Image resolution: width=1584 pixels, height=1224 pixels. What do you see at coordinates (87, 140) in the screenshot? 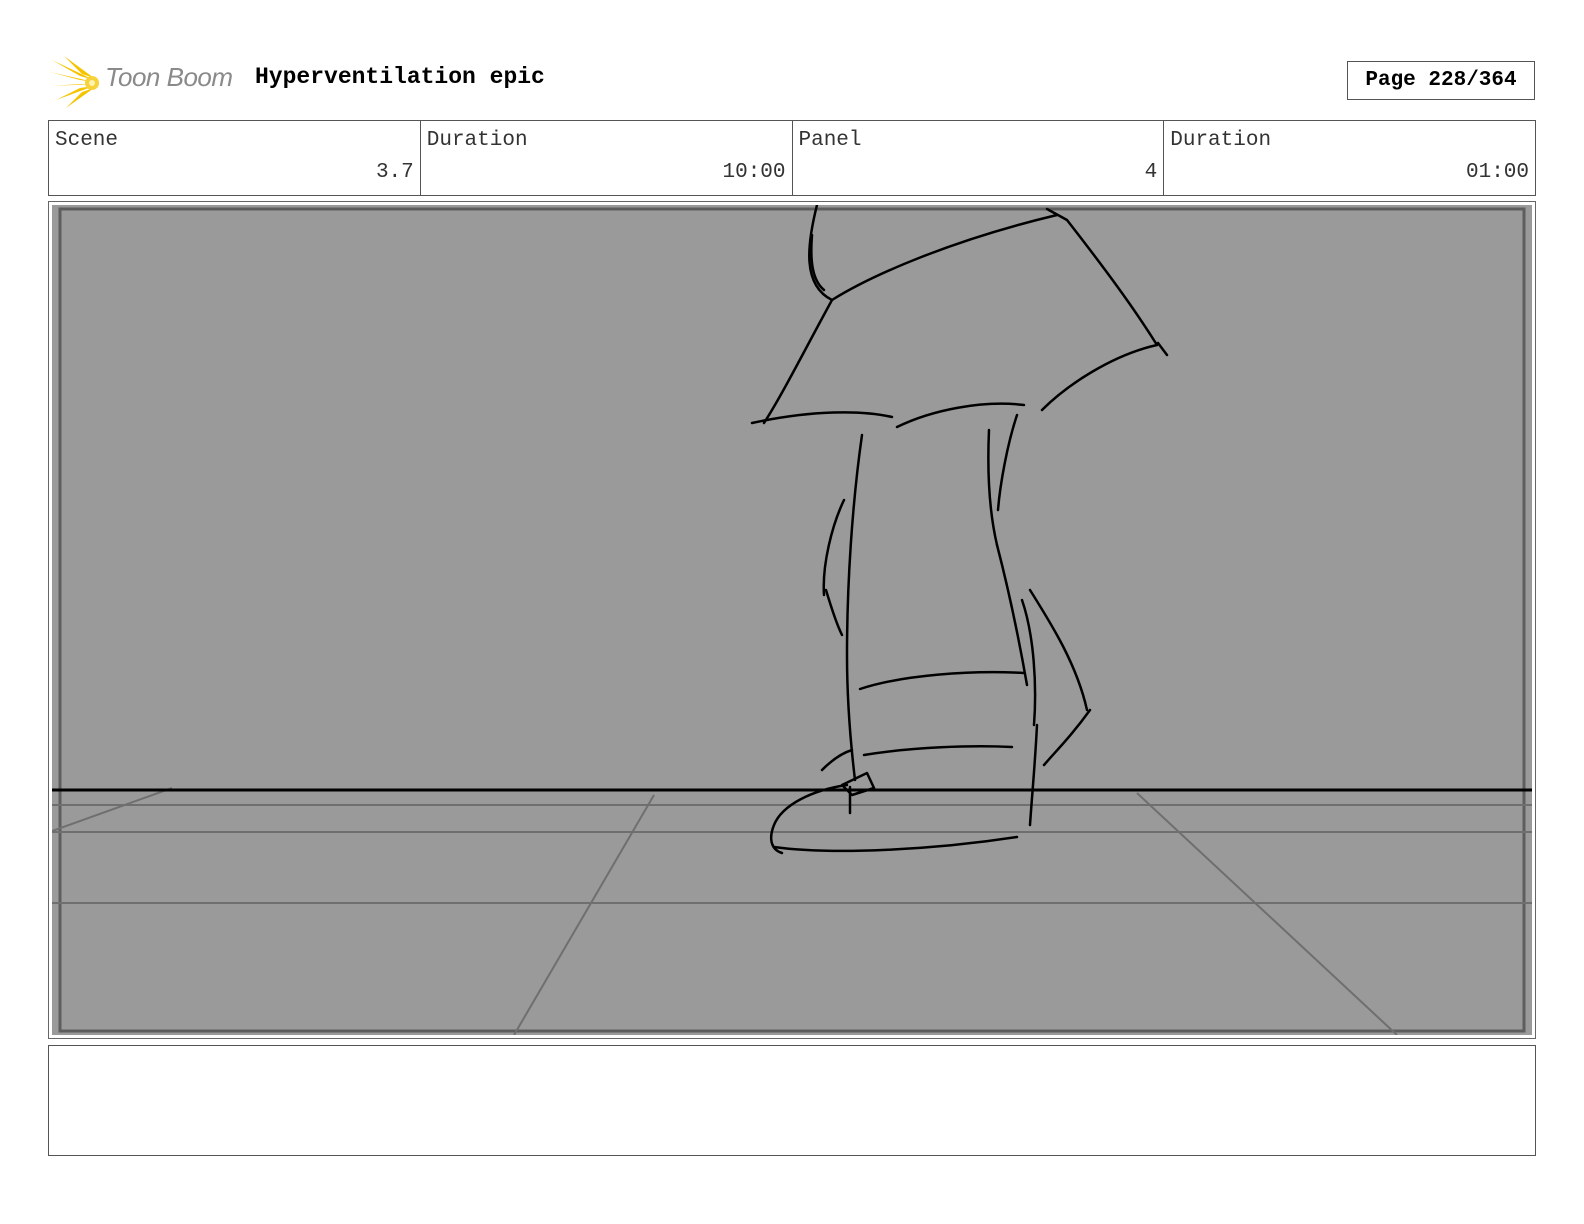
I see `scene-label: Scene` at bounding box center [87, 140].